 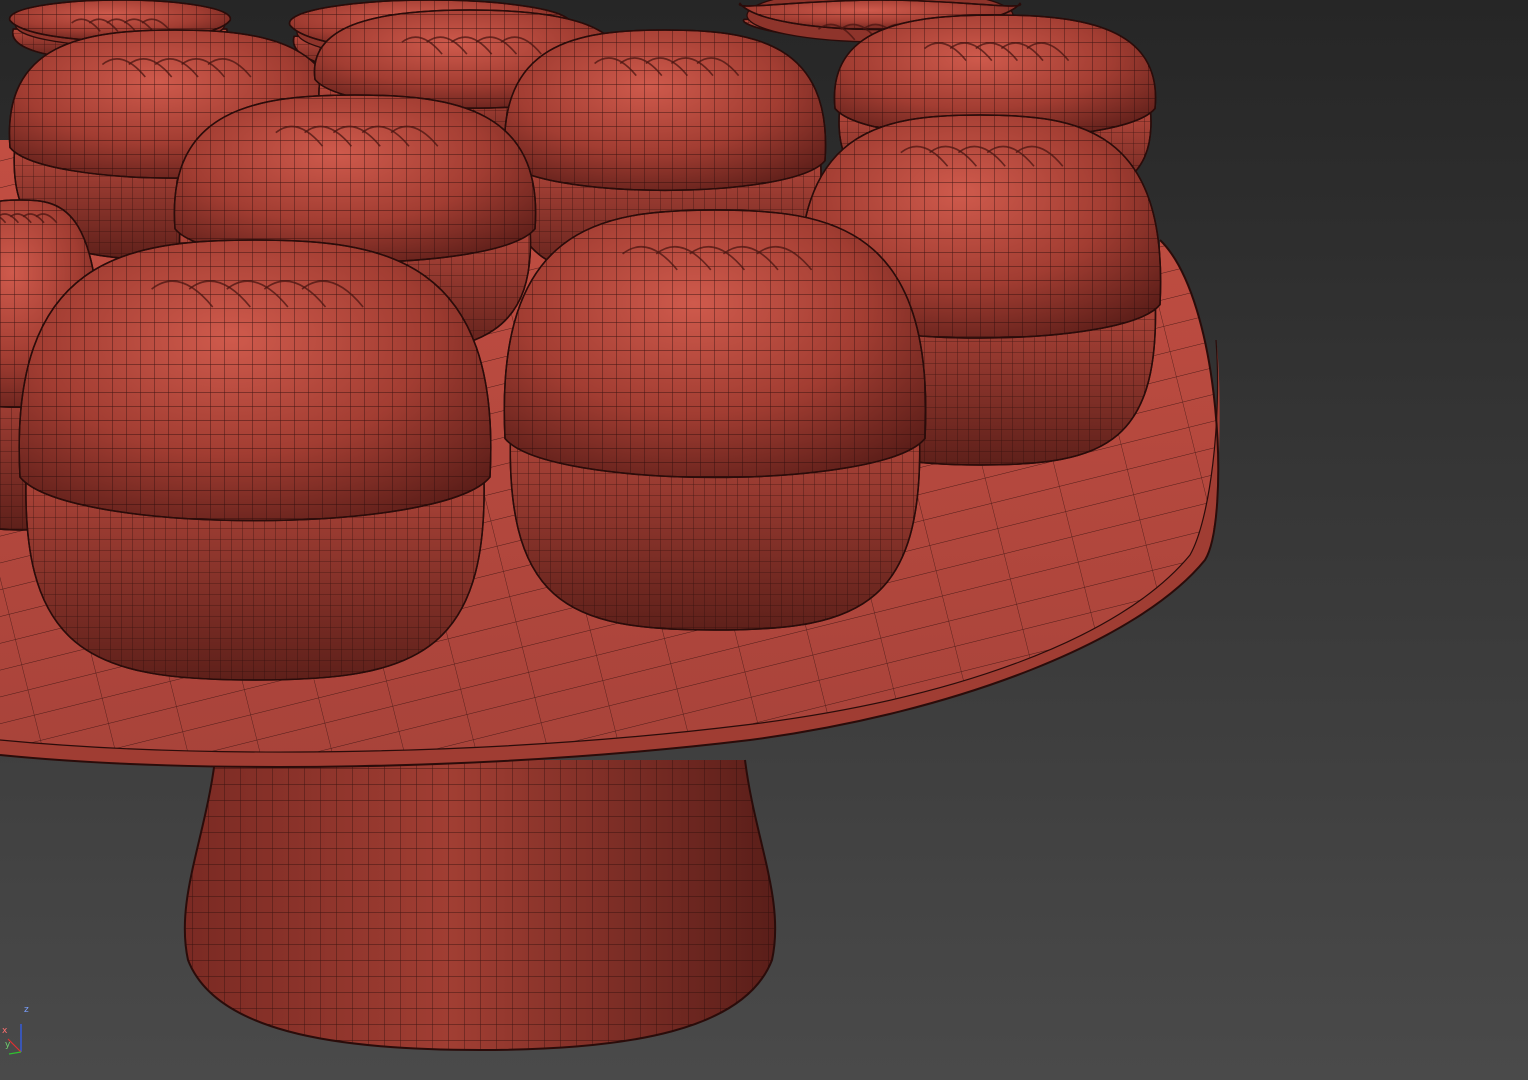 I want to click on axis-y-label: y, so click(x=8, y=1045).